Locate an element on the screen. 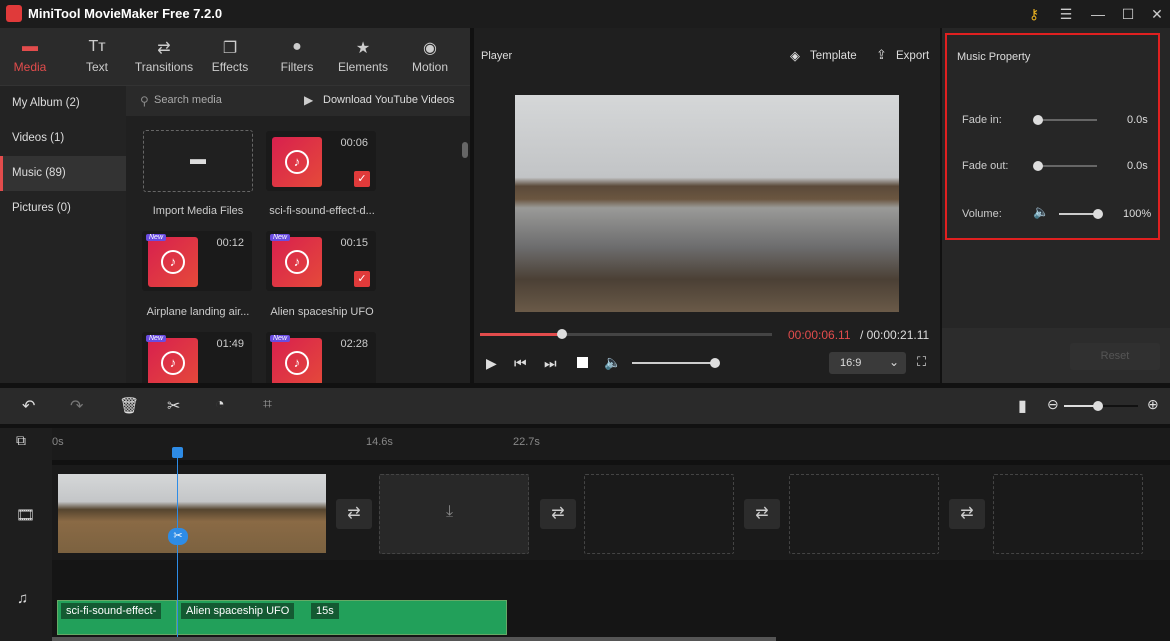  fit-timeline-icon: ▮ is located at coordinates (1022, 406).